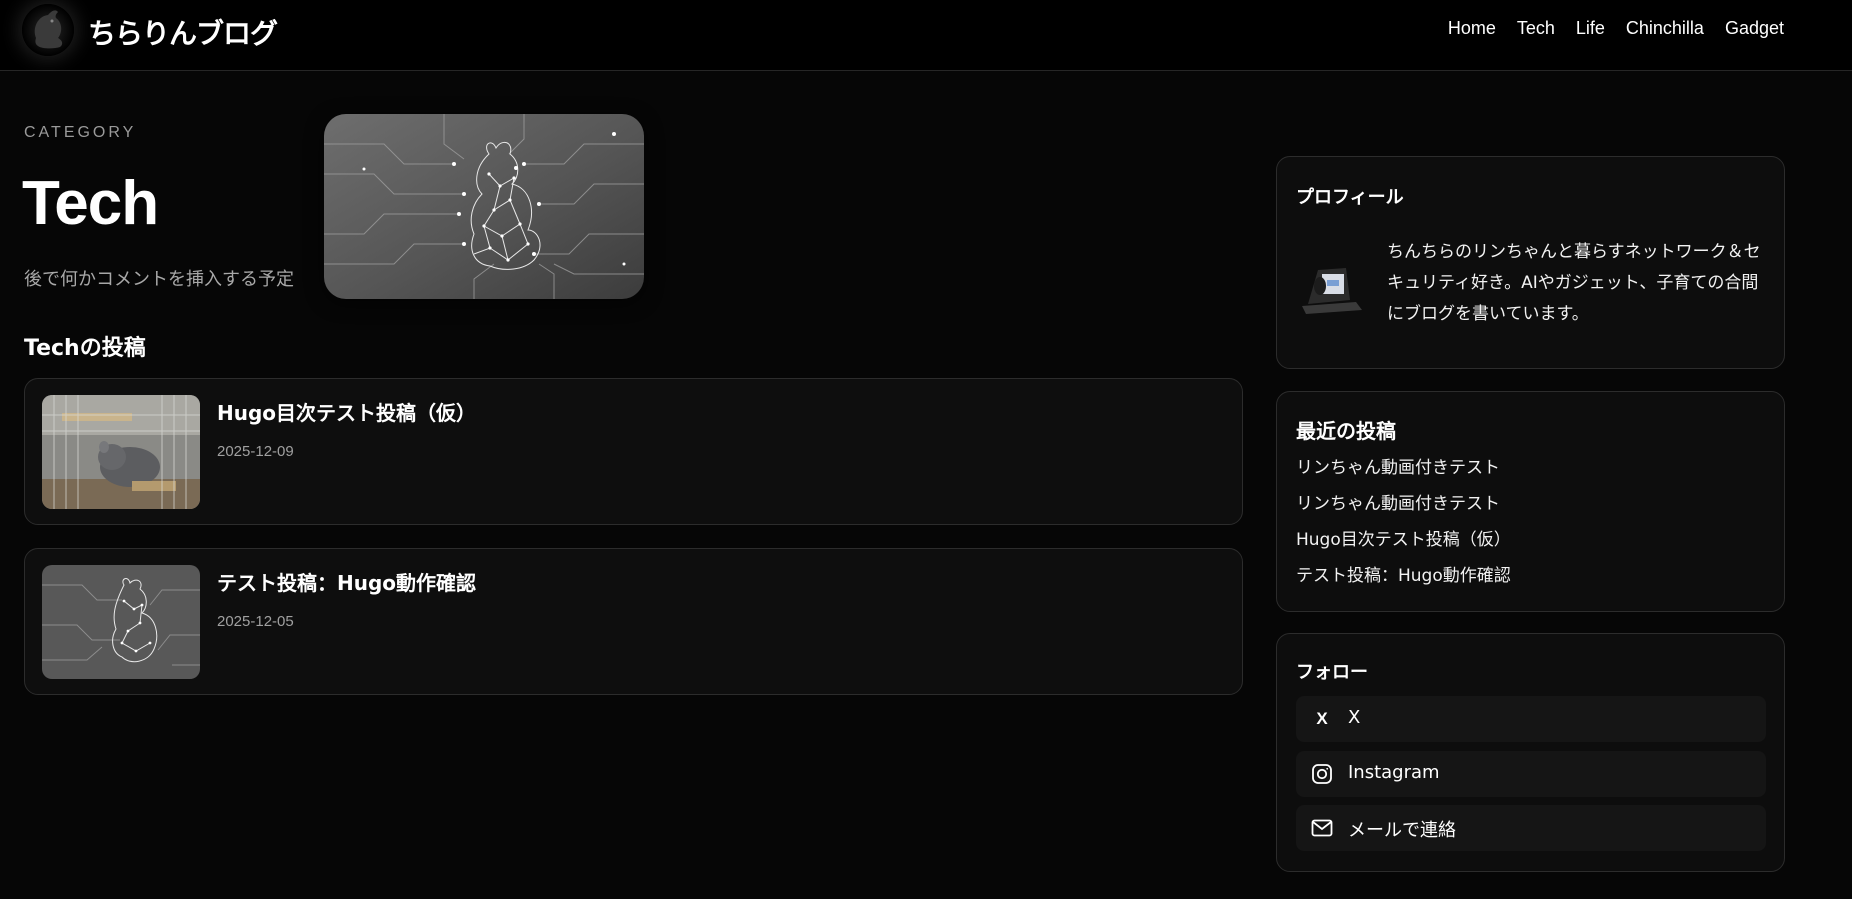  I want to click on follow-x-label: X, so click(1354, 717).